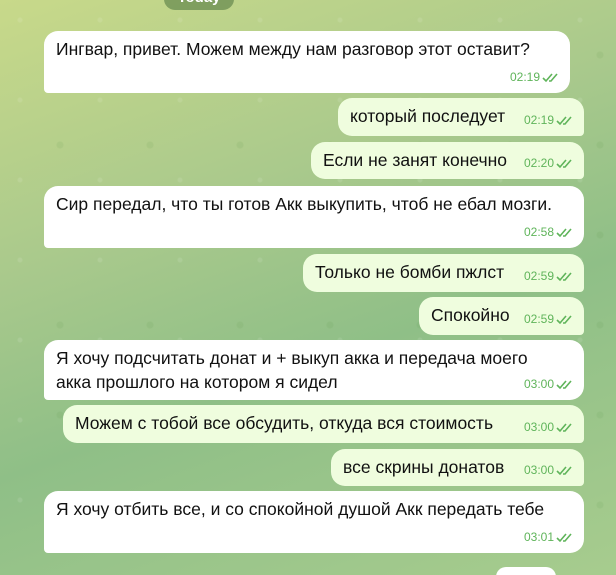 The width and height of the screenshot is (616, 575). I want to click on message-meta: 02:58, so click(549, 232).